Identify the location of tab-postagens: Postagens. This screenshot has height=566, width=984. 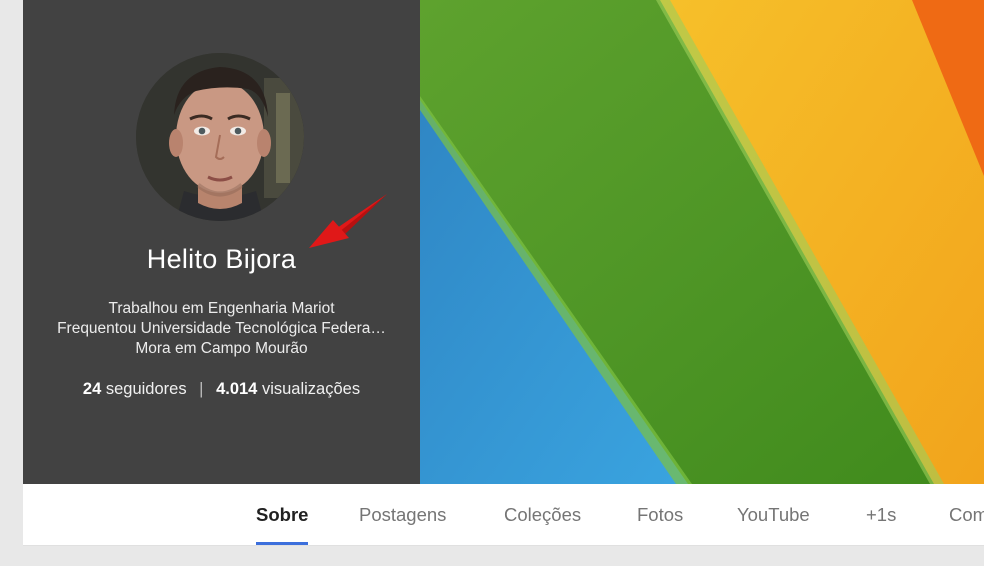
(402, 515).